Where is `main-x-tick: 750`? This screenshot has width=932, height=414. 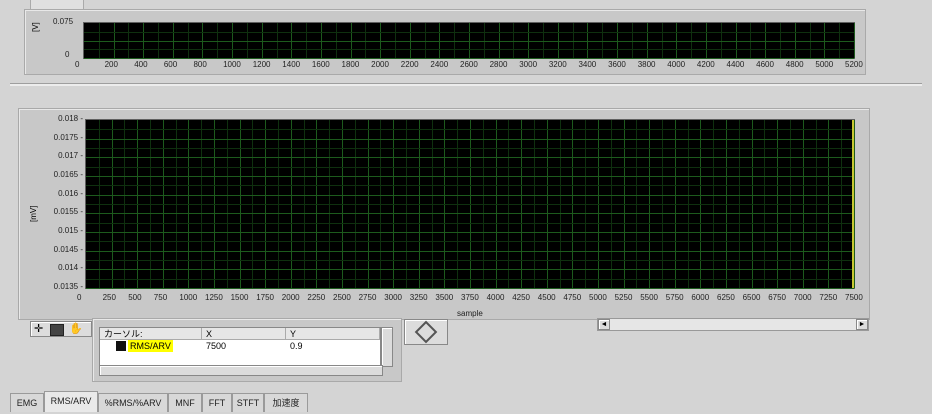
main-x-tick: 750 is located at coordinates (160, 297).